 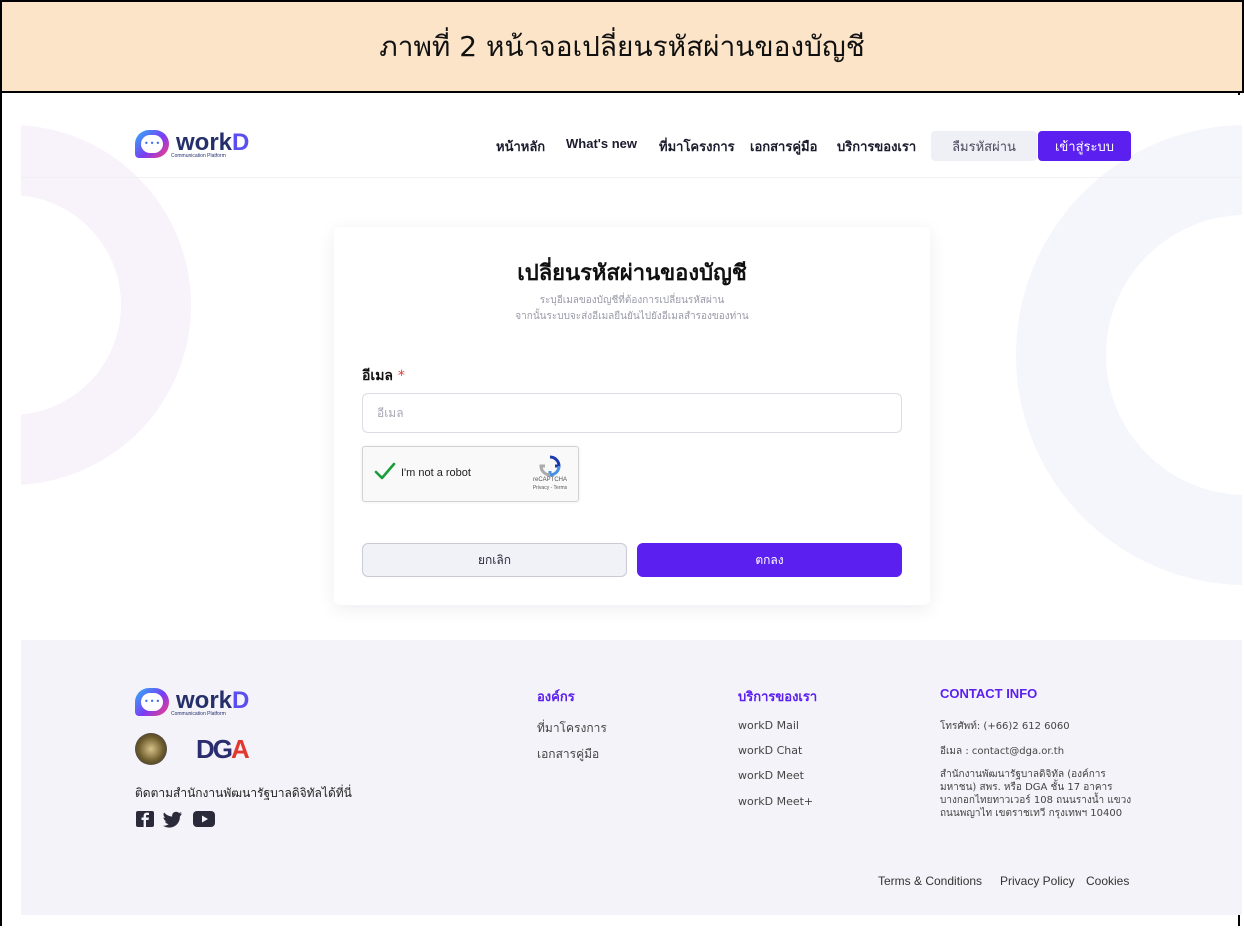 I want to click on nav-project-background: ที่มาโครงการ, so click(x=697, y=146).